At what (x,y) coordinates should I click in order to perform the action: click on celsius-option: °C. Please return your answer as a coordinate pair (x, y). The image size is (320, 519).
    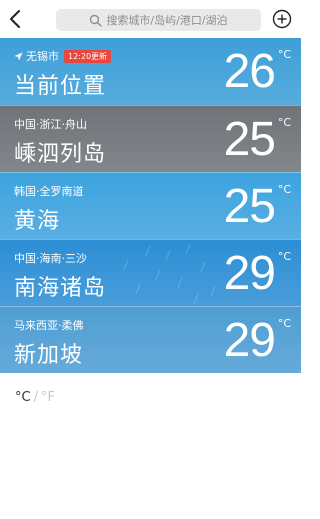
    Looking at the image, I should click on (23, 397).